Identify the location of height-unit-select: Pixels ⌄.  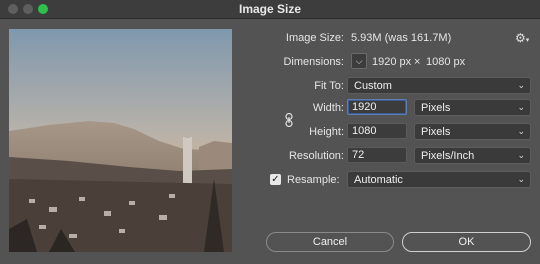
(472, 131).